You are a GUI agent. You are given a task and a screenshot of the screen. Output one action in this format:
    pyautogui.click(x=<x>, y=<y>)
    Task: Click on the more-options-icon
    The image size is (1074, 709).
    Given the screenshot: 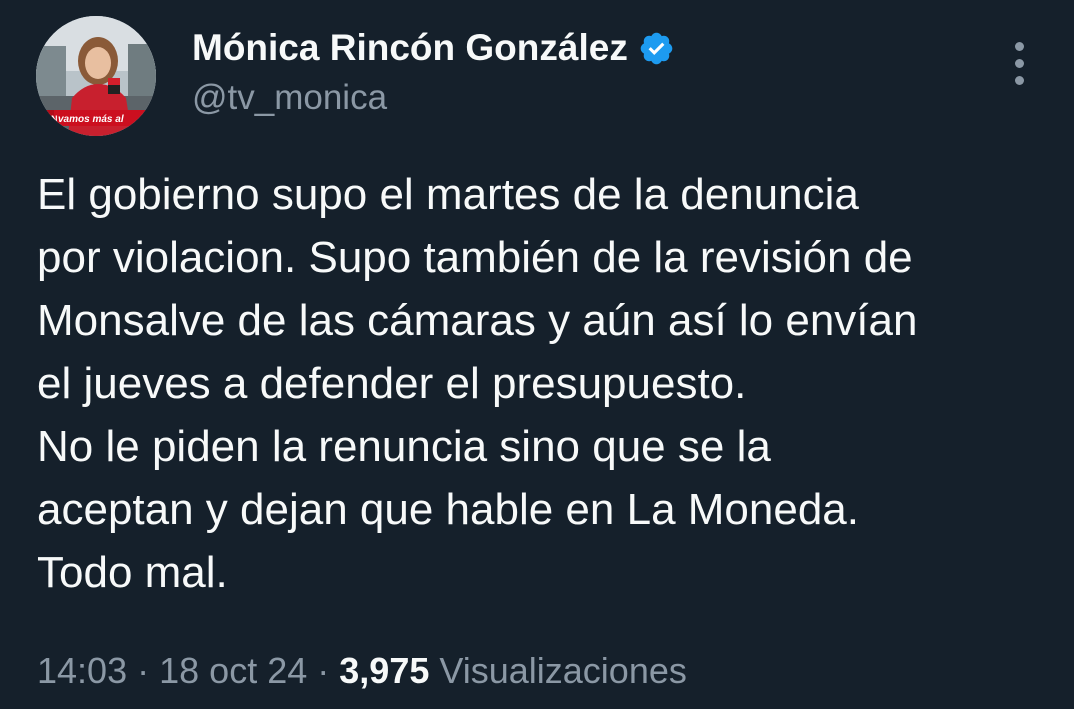 What is the action you would take?
    pyautogui.click(x=1020, y=64)
    